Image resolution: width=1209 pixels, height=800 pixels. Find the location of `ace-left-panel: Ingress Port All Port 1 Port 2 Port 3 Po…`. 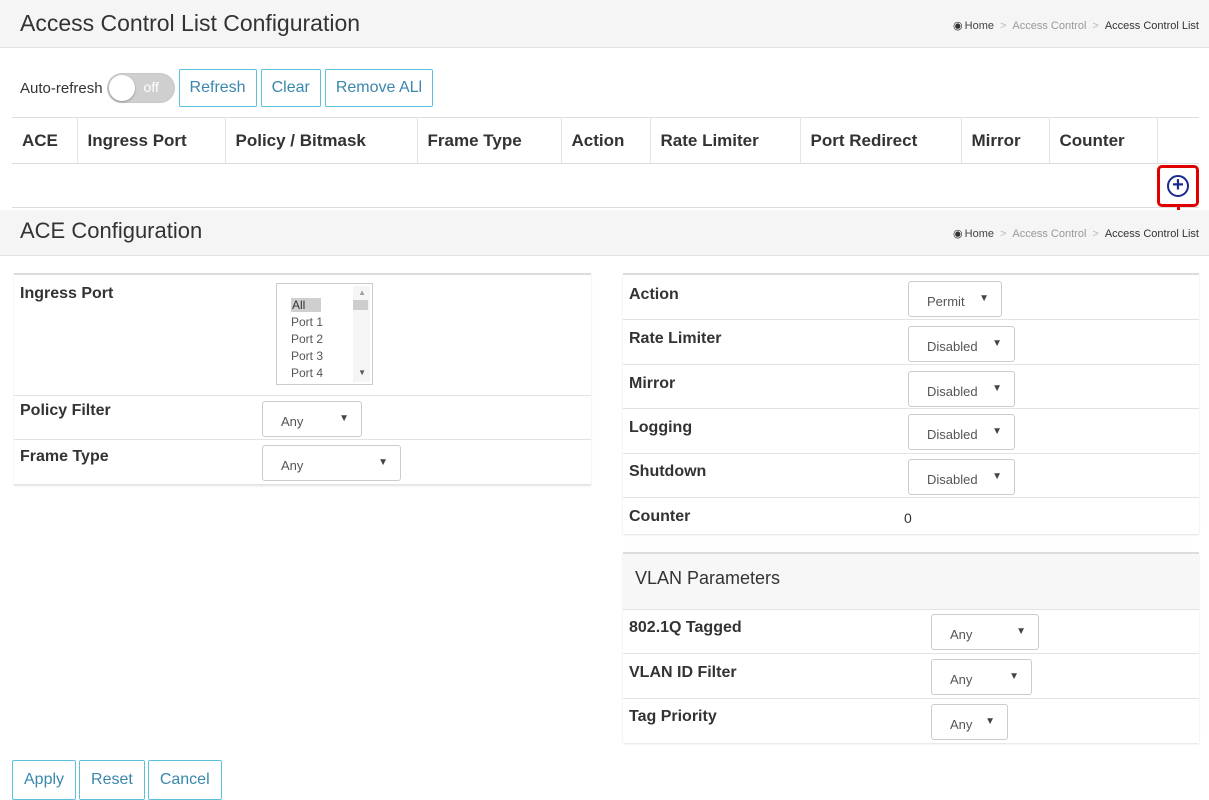

ace-left-panel: Ingress Port All Port 1 Port 2 Port 3 Po… is located at coordinates (302, 379).